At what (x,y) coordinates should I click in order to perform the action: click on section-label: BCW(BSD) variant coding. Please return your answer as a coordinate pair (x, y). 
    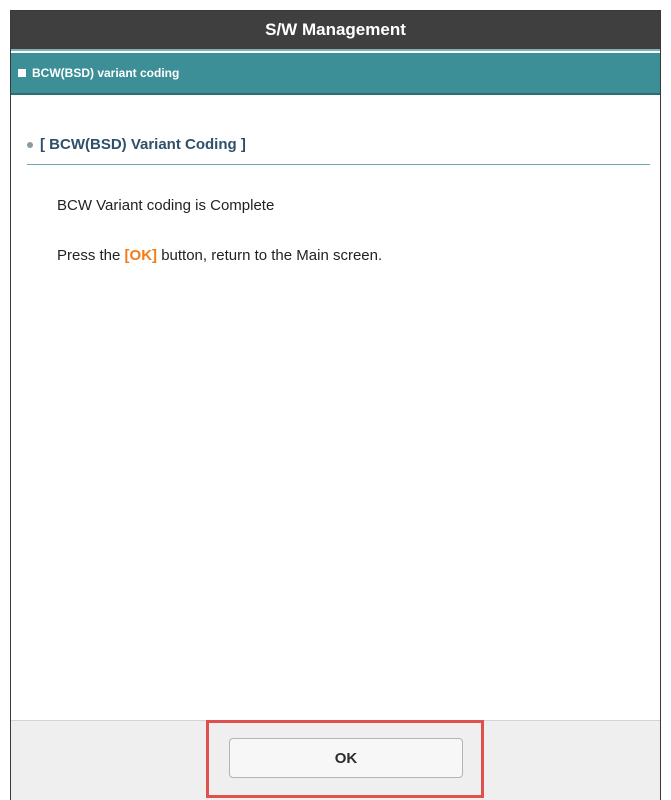
    Looking at the image, I should click on (106, 73).